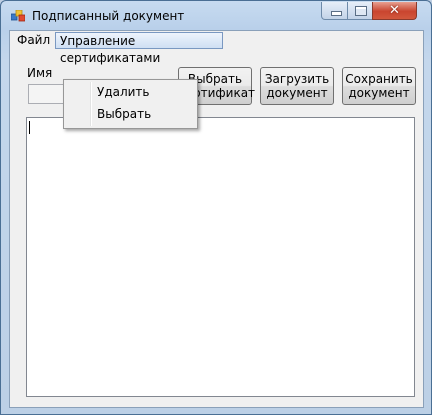  Describe the element at coordinates (379, 93) in the screenshot. I see `save-document-line2: документ` at that location.